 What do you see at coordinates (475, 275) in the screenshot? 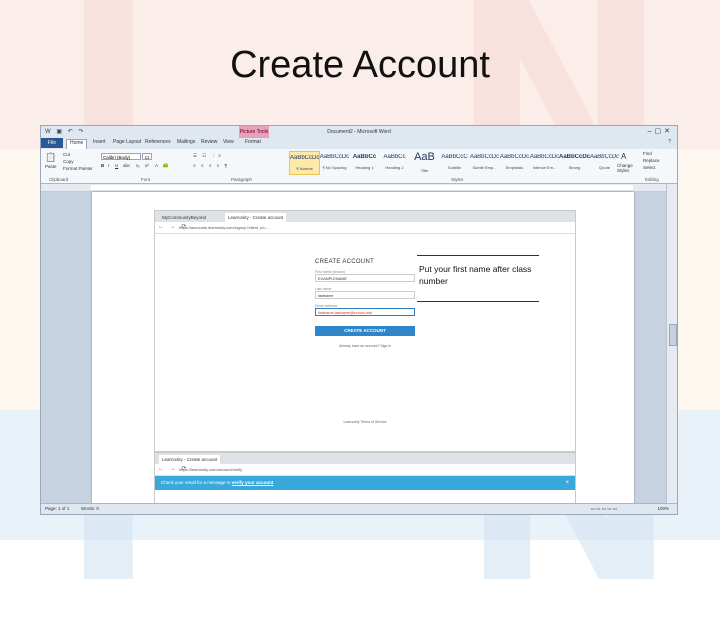
I see `callout-text: Put your first name after class number` at bounding box center [475, 275].